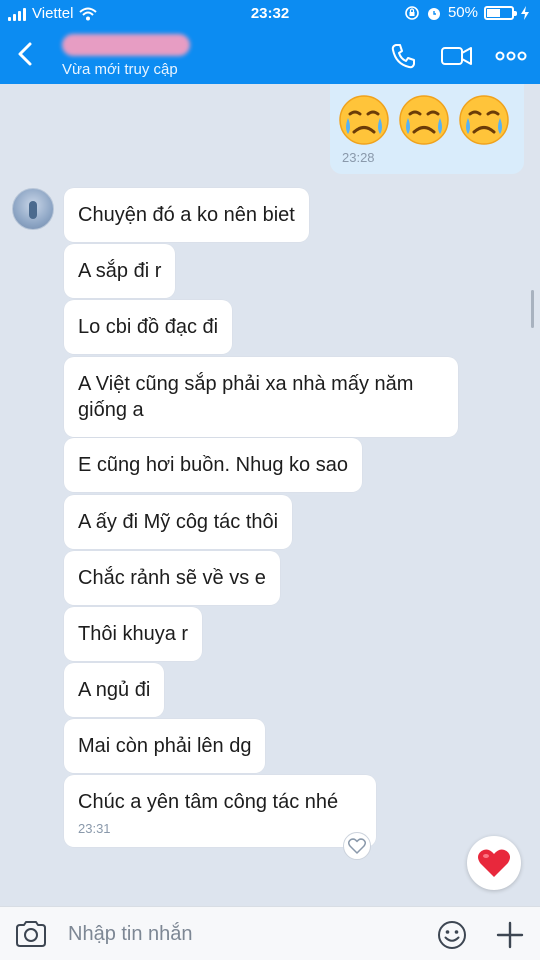 This screenshot has width=540, height=960. I want to click on battery-icon, so click(500, 12).